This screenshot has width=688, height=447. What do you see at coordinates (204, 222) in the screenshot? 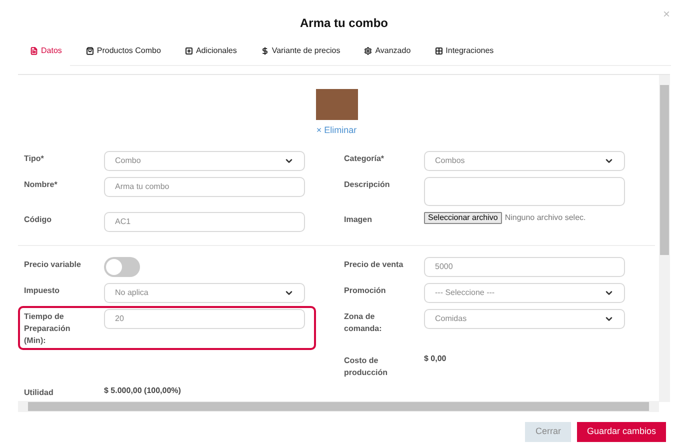
I see `input-field: AC1` at bounding box center [204, 222].